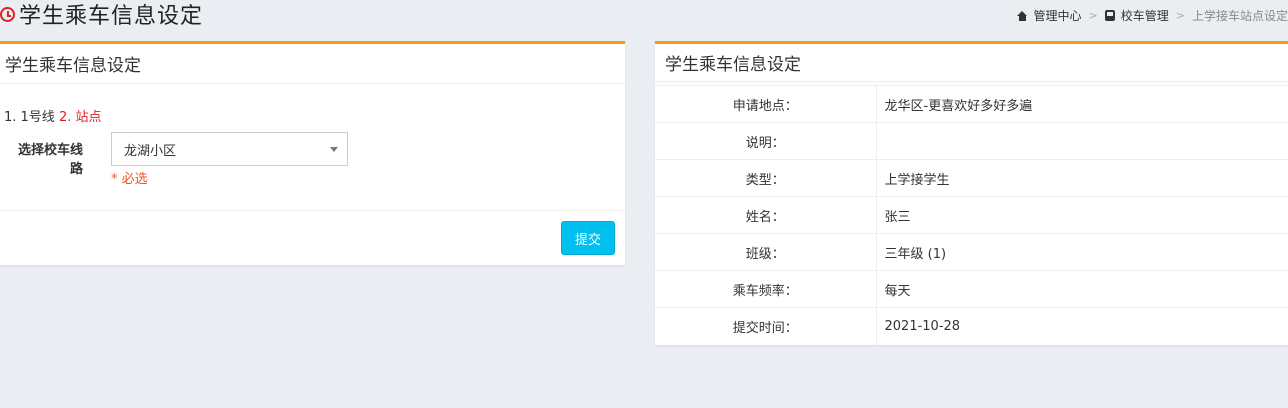 This screenshot has width=1288, height=408. What do you see at coordinates (766, 141) in the screenshot?
I see `info-label: 说明：` at bounding box center [766, 141].